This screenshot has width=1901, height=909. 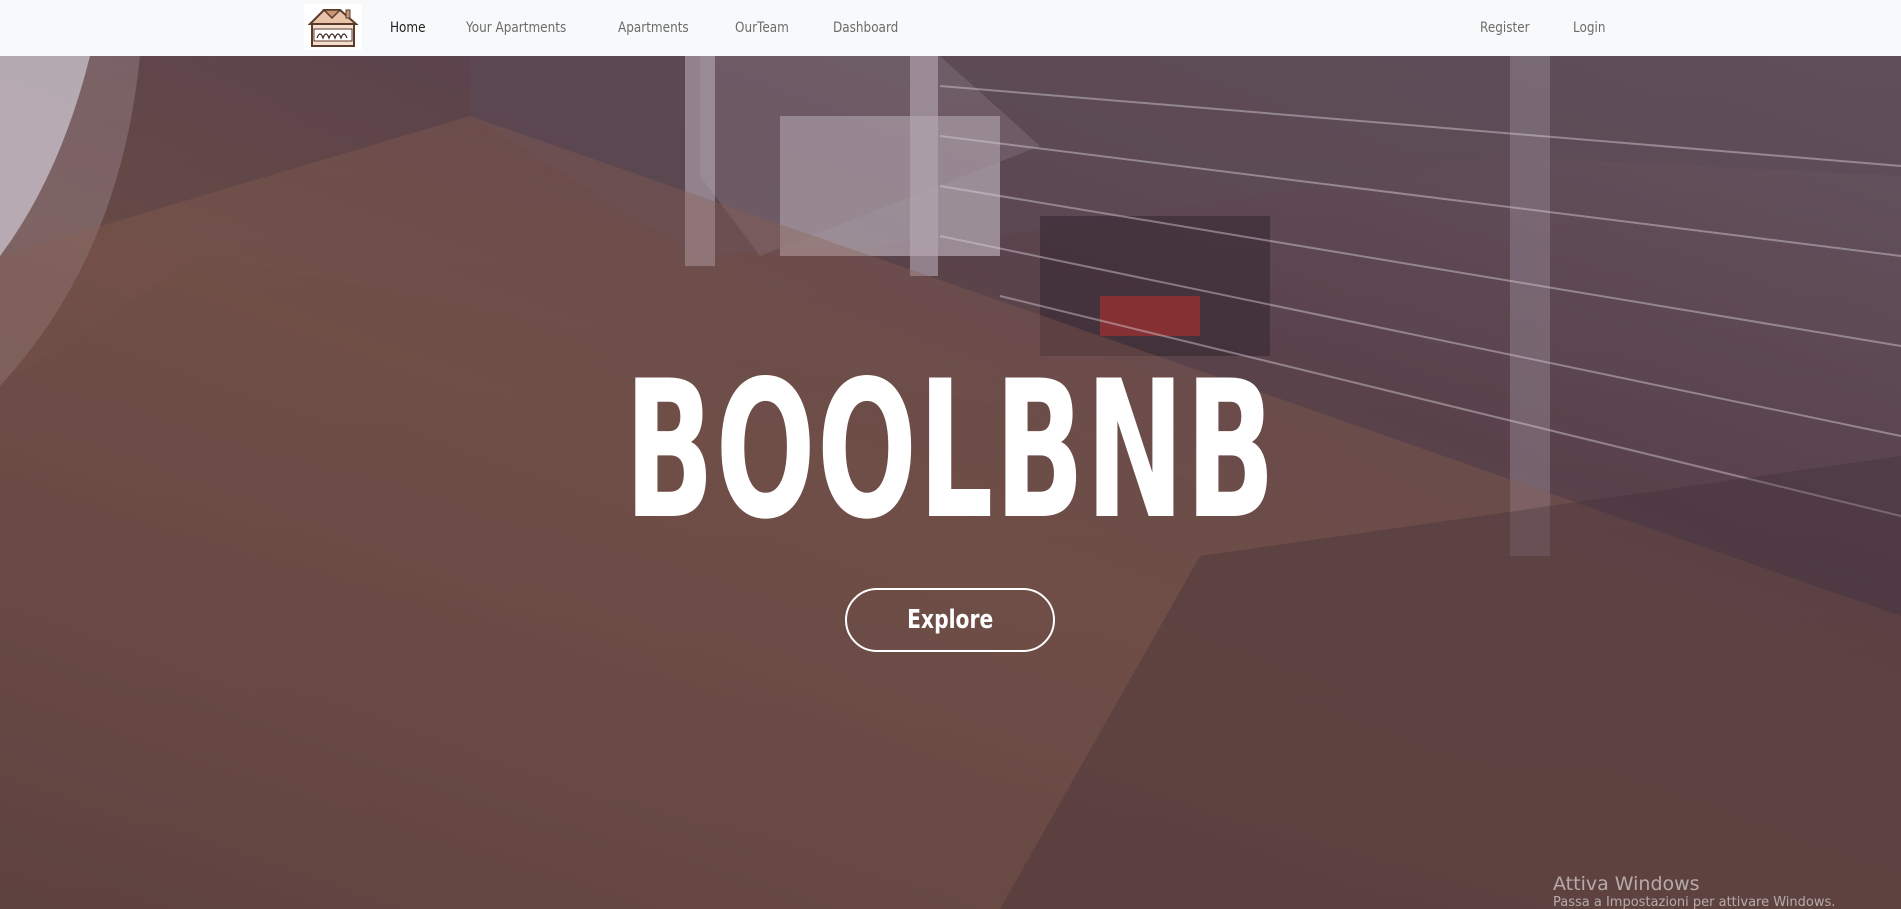 I want to click on nav-login-link: Login, so click(x=1589, y=28).